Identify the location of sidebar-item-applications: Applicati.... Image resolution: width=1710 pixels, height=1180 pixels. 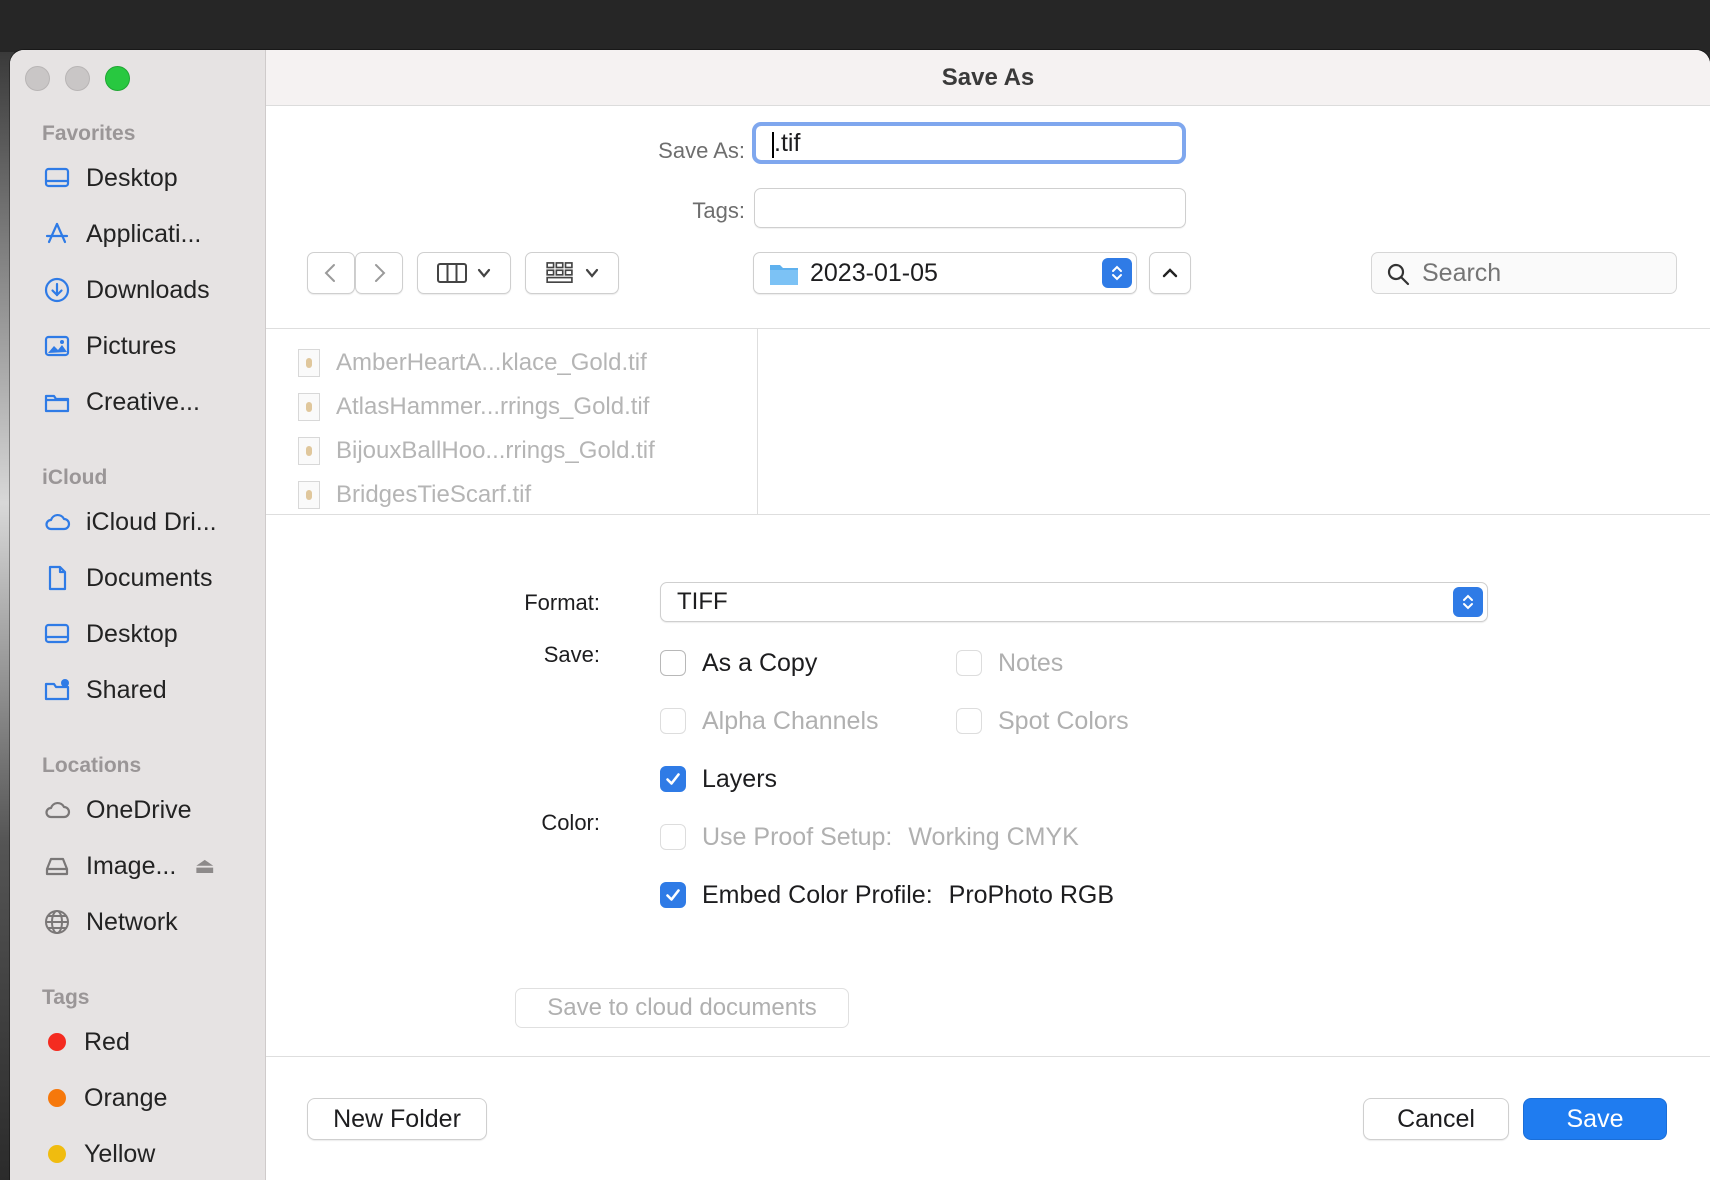
(150, 234).